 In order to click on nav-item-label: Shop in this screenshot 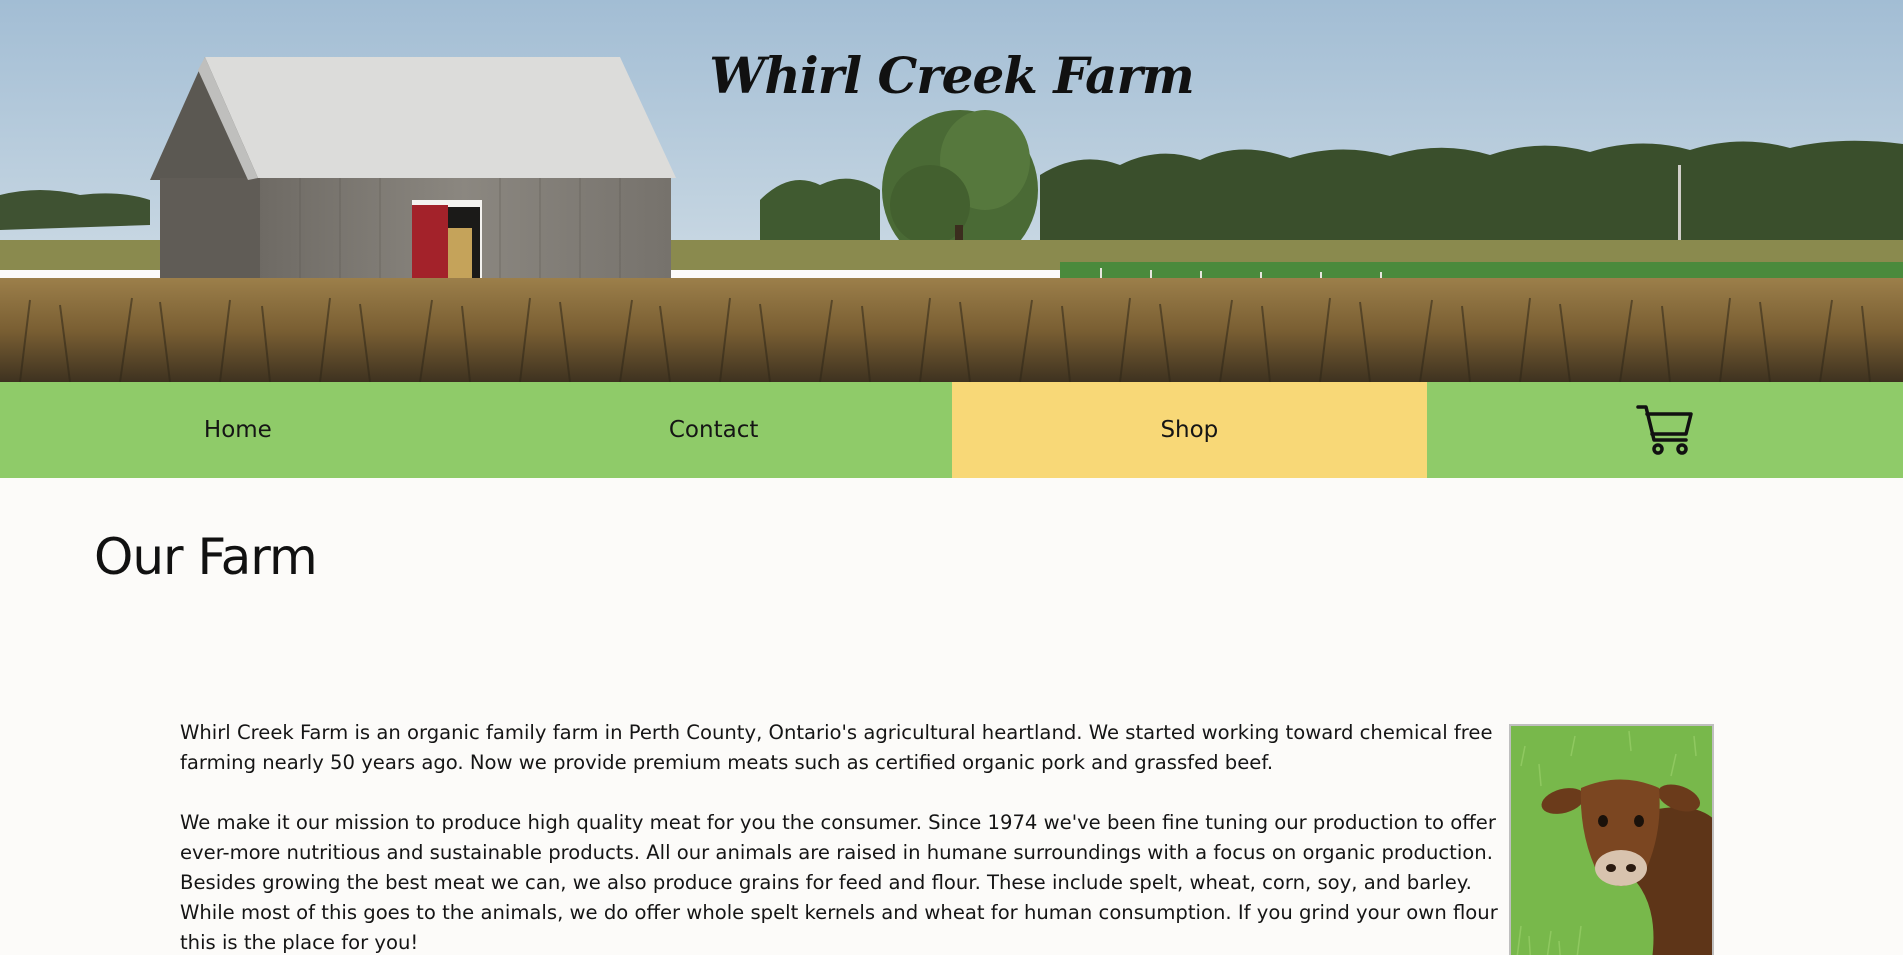, I will do `click(1189, 430)`.